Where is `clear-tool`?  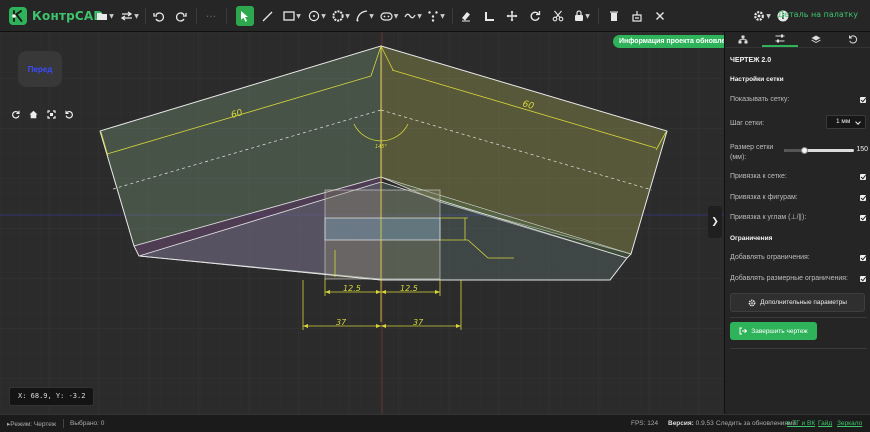
clear-tool is located at coordinates (637, 16).